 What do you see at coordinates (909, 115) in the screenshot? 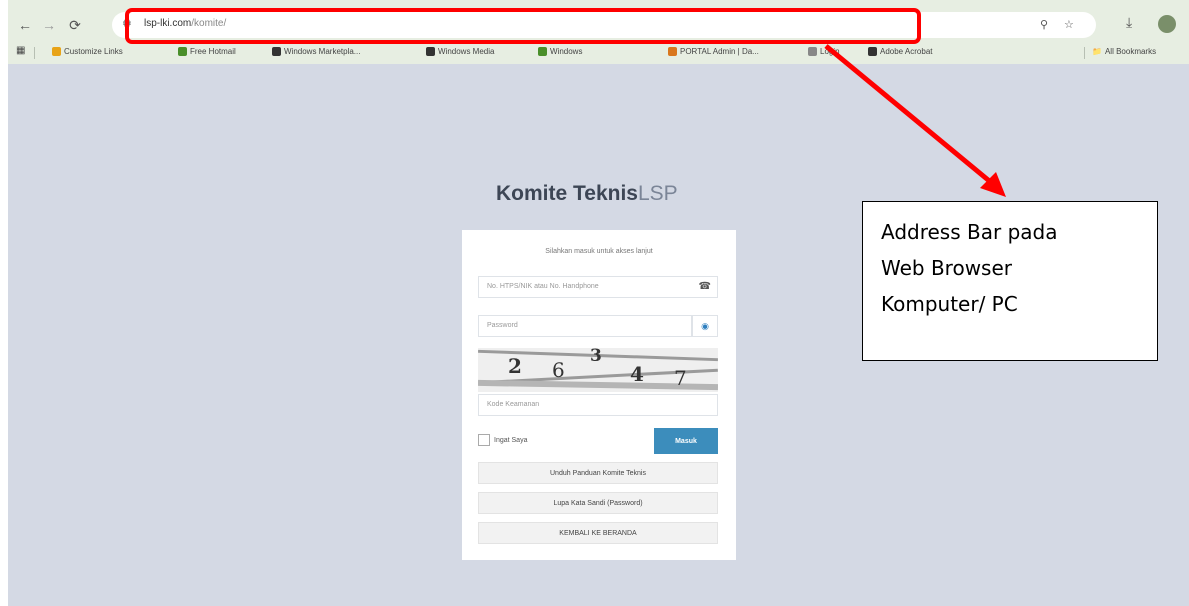
I see `callout-arrow-line` at bounding box center [909, 115].